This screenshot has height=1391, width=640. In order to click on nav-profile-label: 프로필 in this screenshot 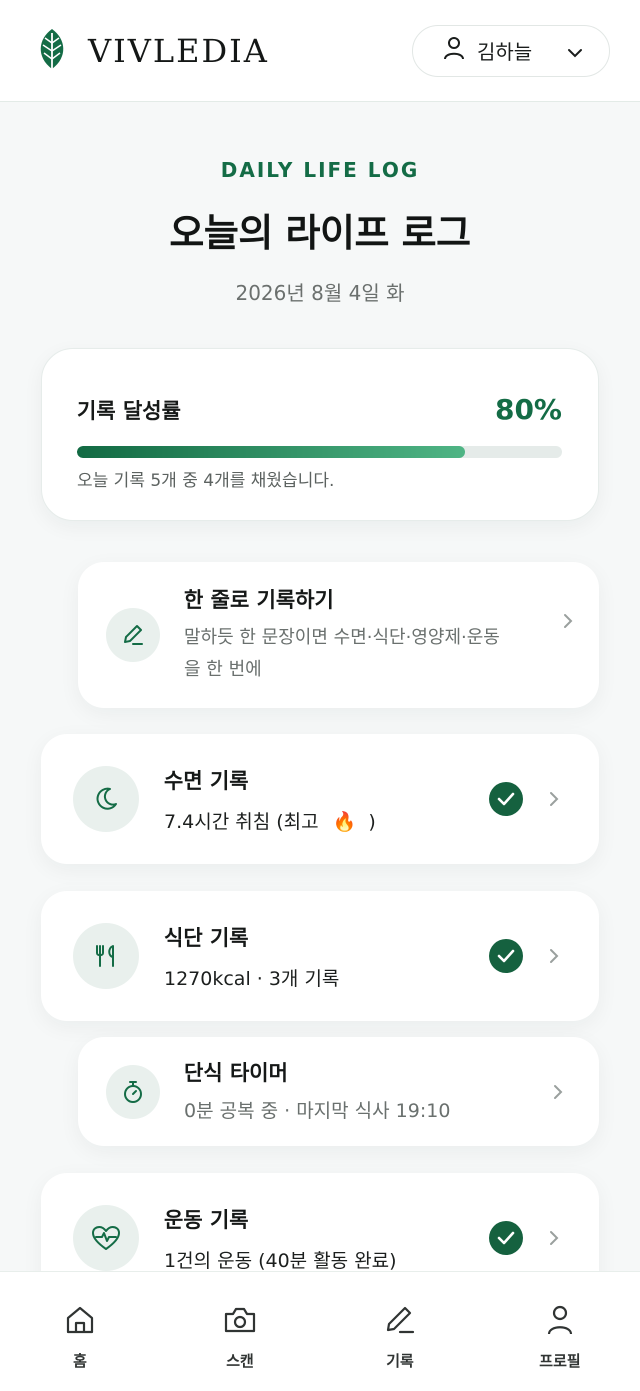, I will do `click(560, 1361)`.